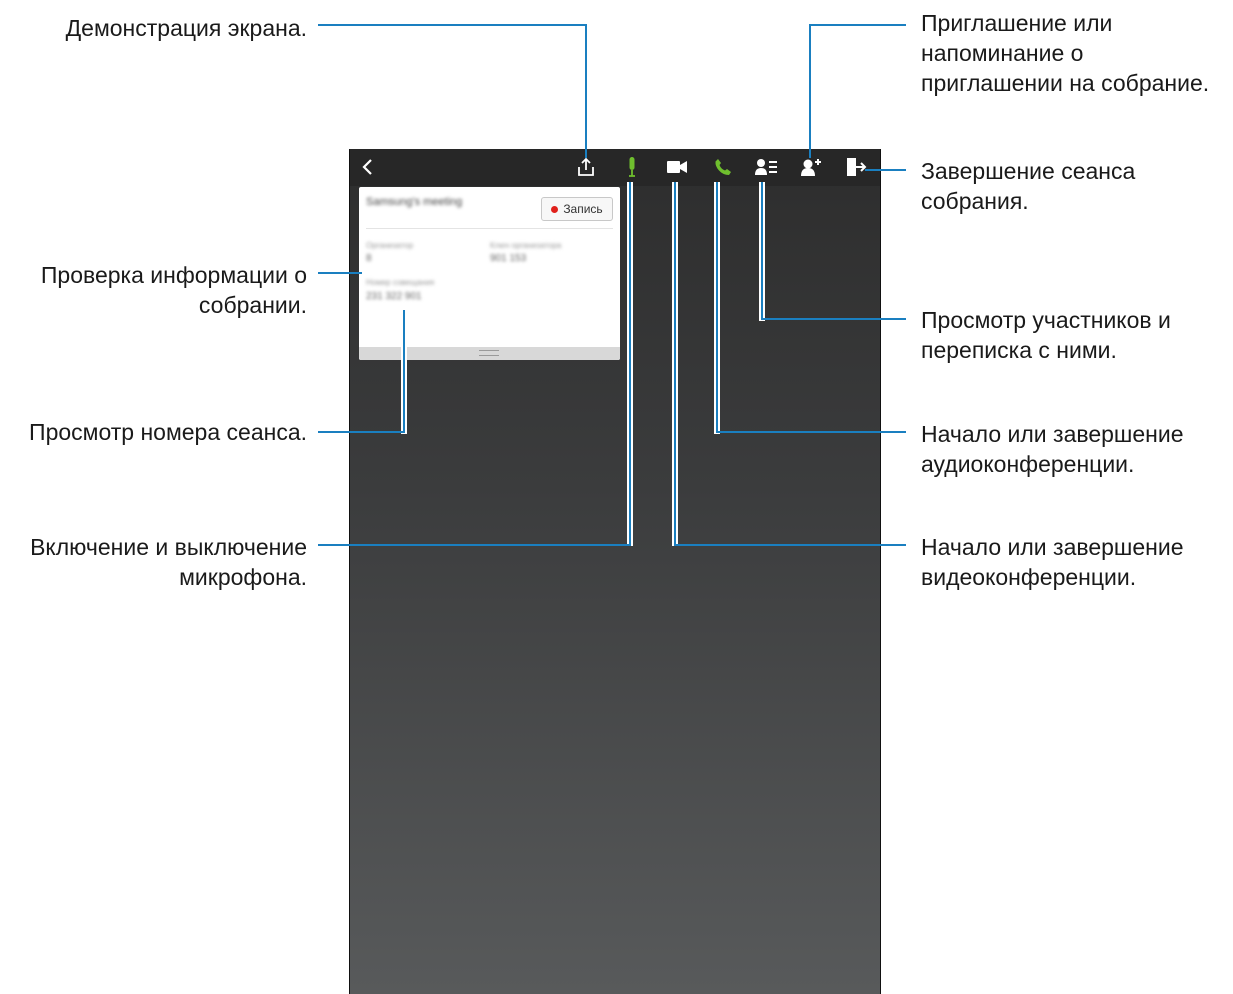 Image resolution: width=1233 pixels, height=994 pixels. What do you see at coordinates (390, 245) in the screenshot?
I see `organizer-label: Организатор` at bounding box center [390, 245].